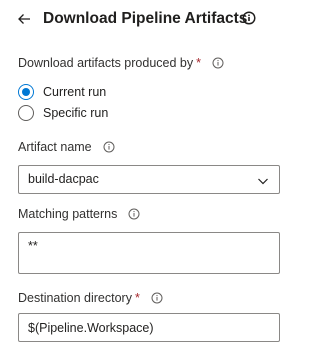 The width and height of the screenshot is (320, 360). I want to click on radio-button, so click(26, 113).